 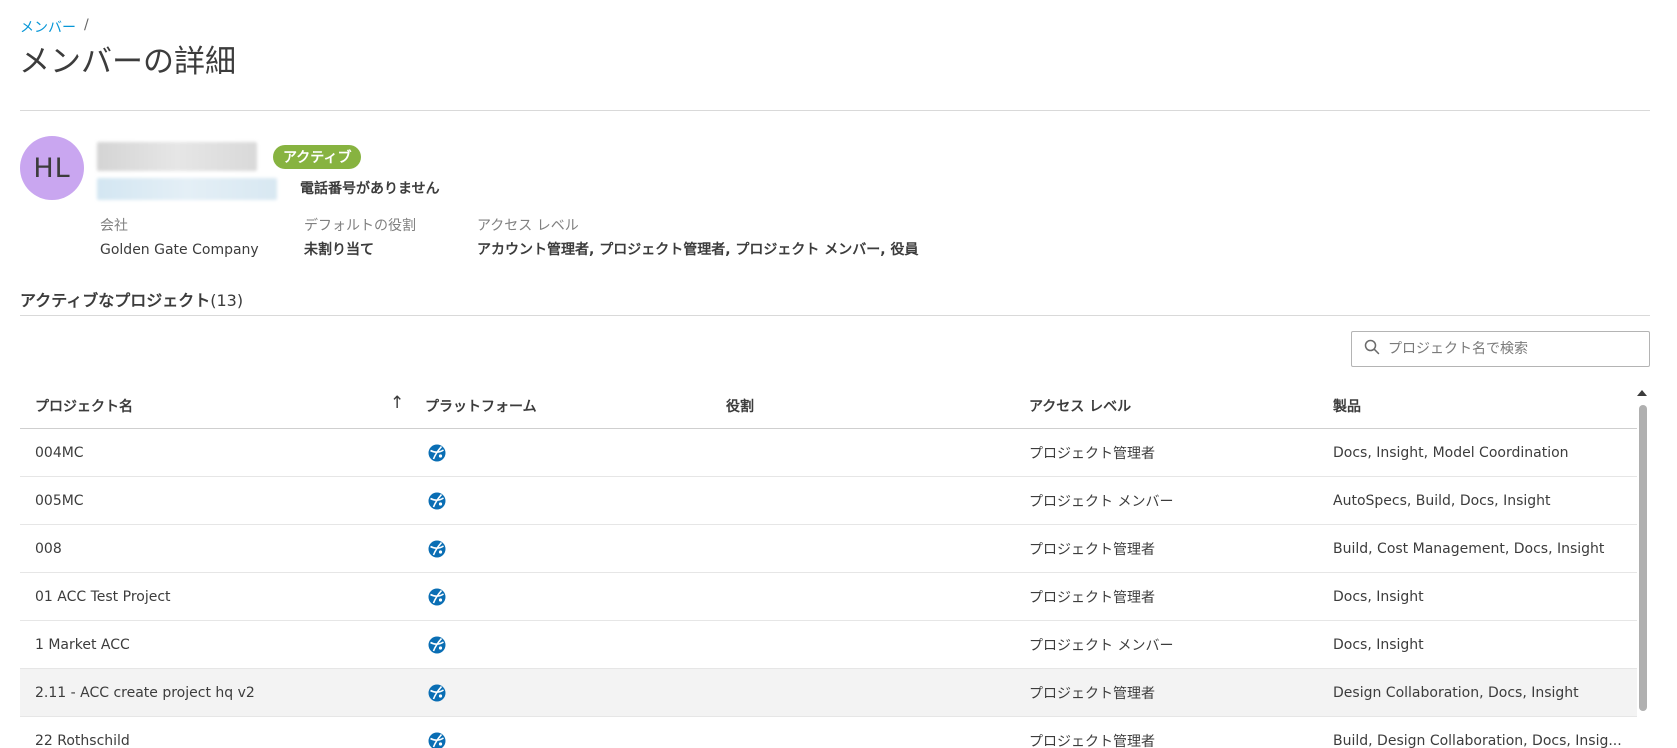 What do you see at coordinates (835, 315) in the screenshot?
I see `section-divider` at bounding box center [835, 315].